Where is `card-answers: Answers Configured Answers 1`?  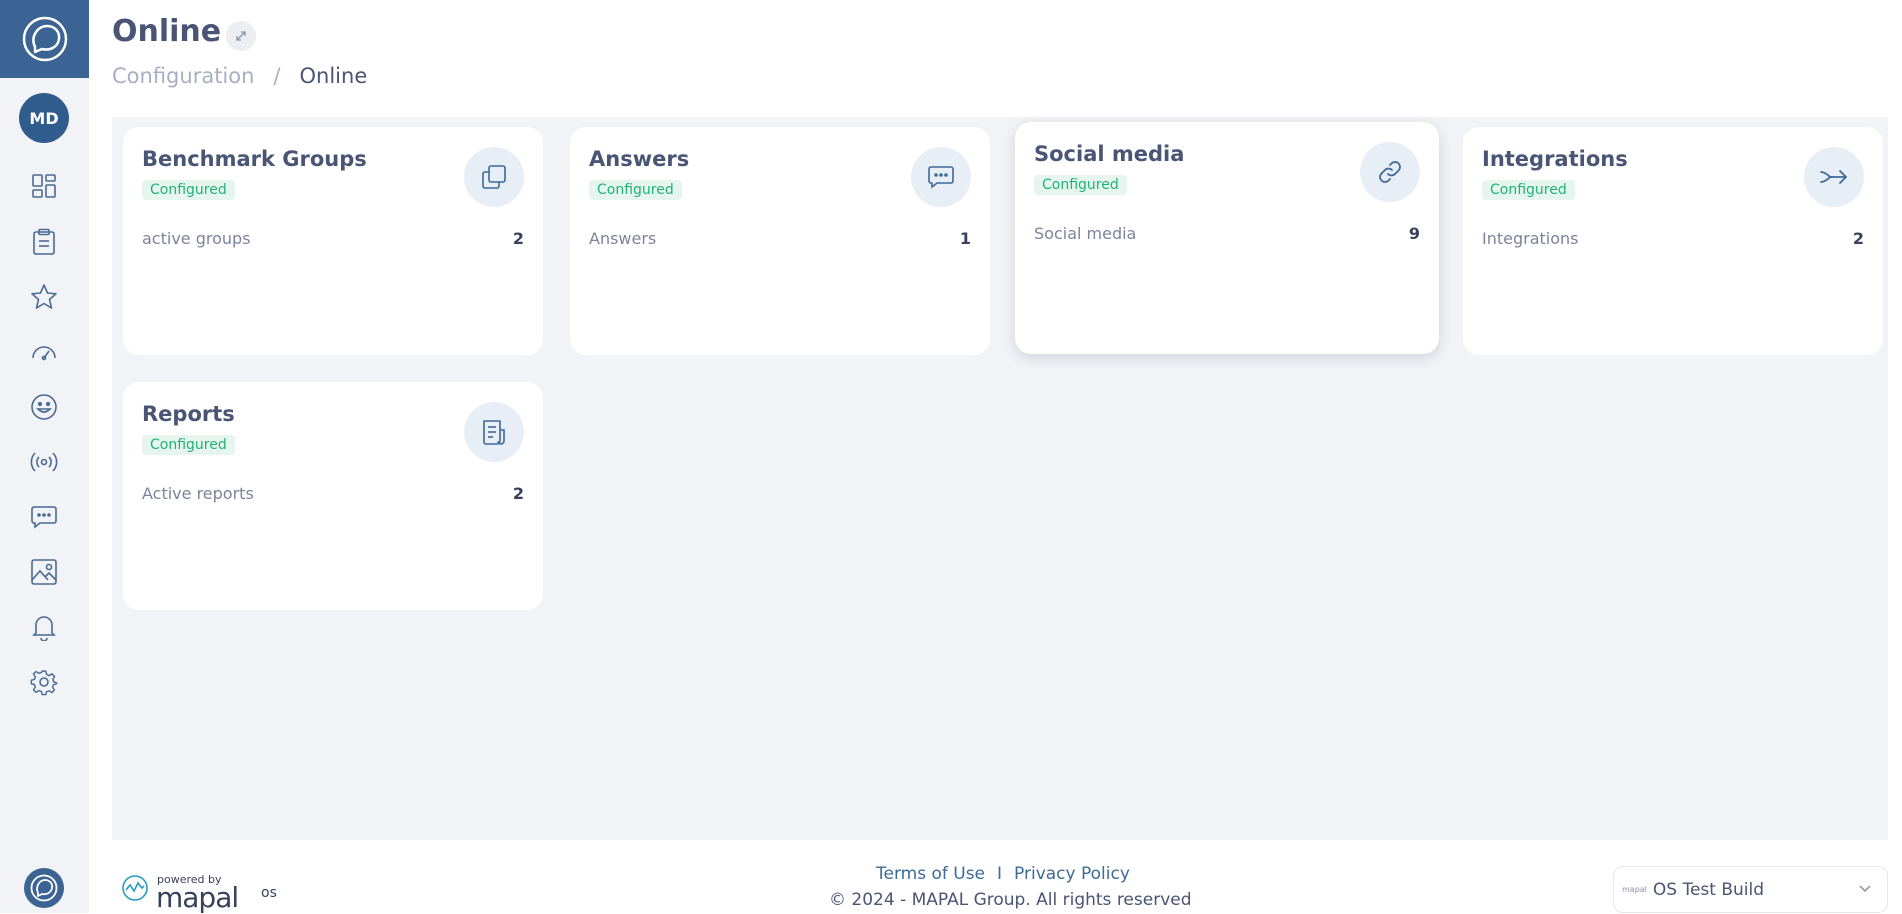 card-answers: Answers Configured Answers 1 is located at coordinates (780, 241).